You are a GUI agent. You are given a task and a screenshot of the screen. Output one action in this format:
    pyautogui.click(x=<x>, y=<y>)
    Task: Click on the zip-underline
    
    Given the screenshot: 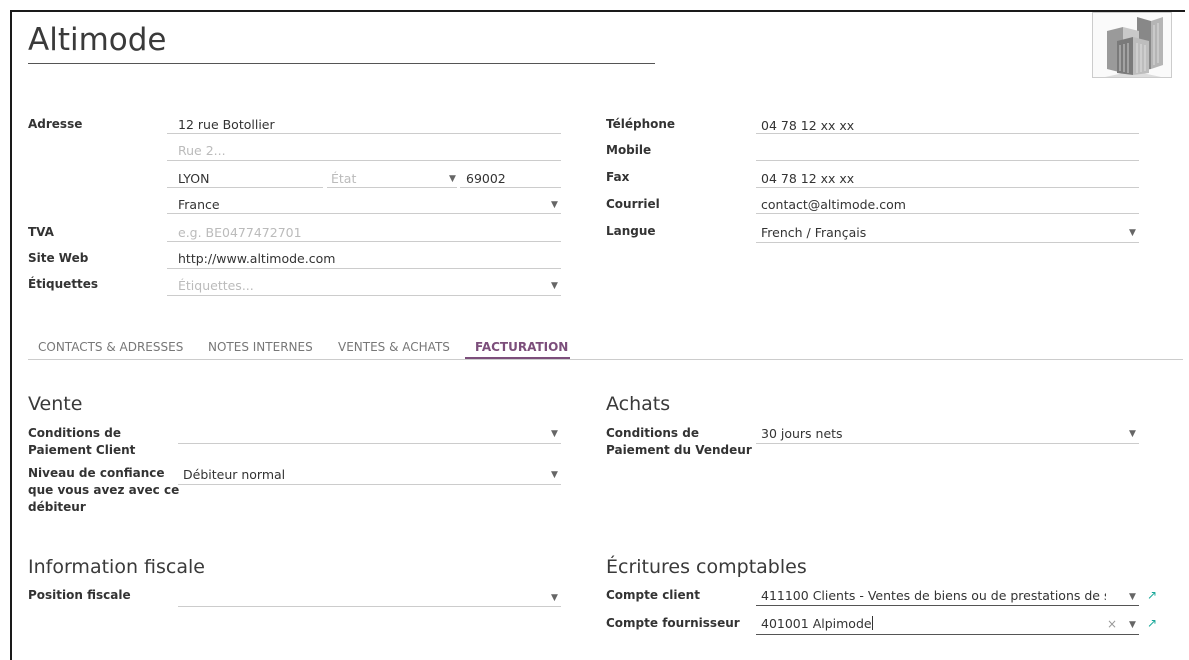 What is the action you would take?
    pyautogui.click(x=510, y=187)
    